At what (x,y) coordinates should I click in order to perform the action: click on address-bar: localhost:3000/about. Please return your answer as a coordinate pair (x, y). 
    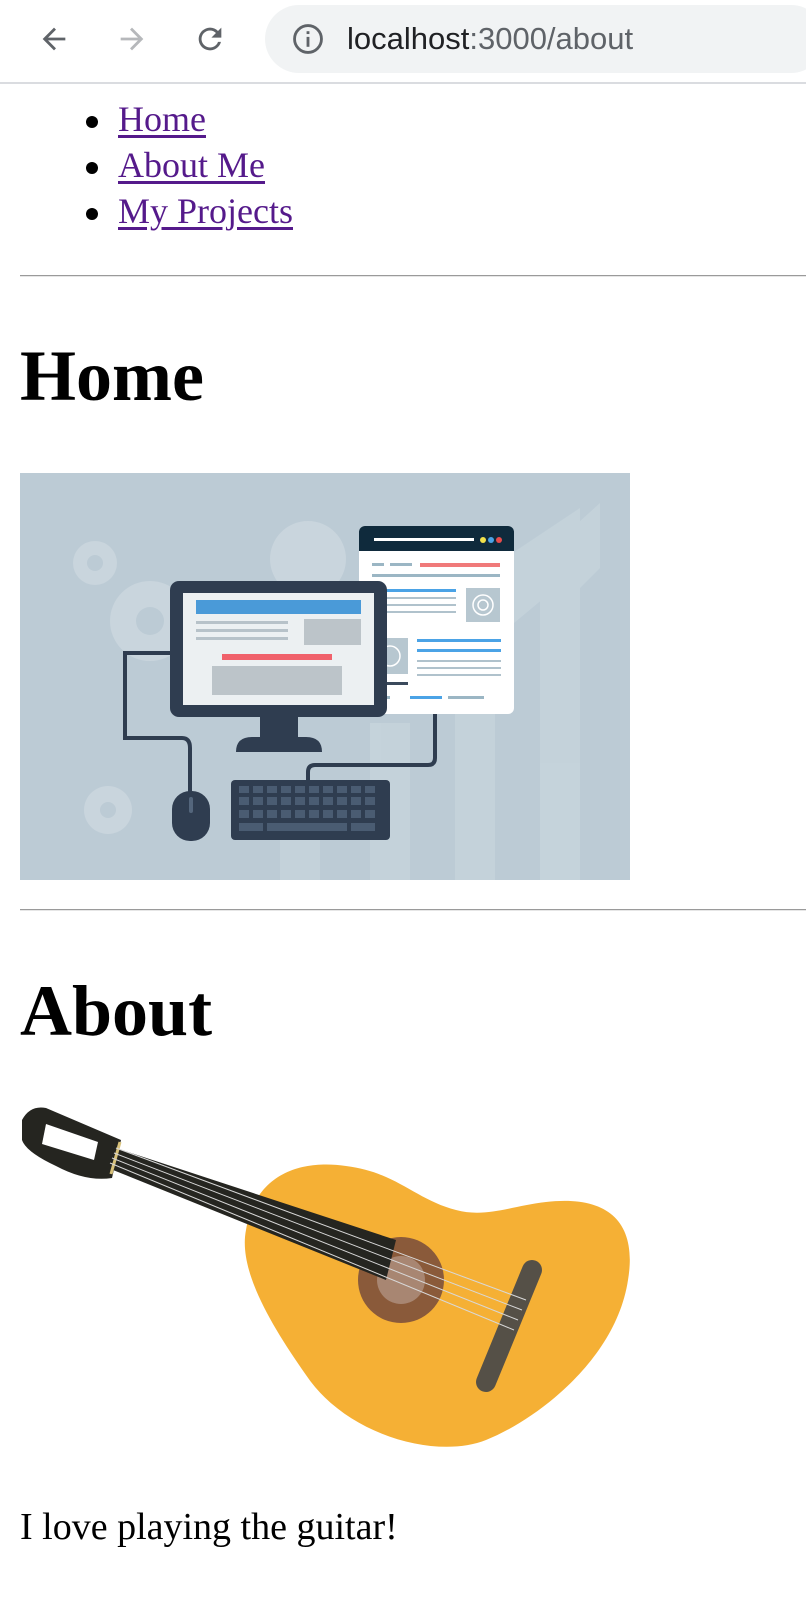
    Looking at the image, I should click on (535, 39).